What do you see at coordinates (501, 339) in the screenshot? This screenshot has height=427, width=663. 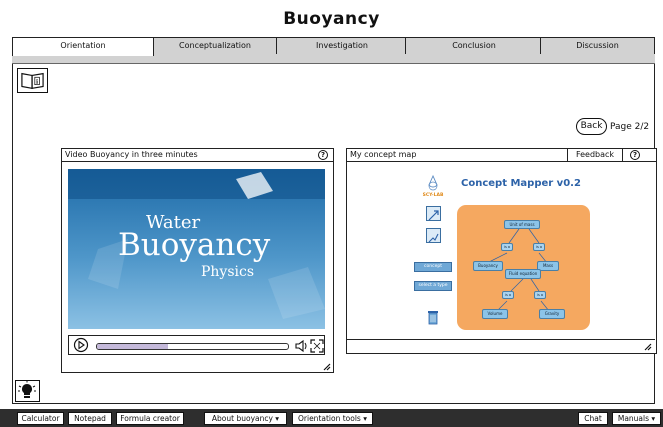 I see `concept-panel-divider` at bounding box center [501, 339].